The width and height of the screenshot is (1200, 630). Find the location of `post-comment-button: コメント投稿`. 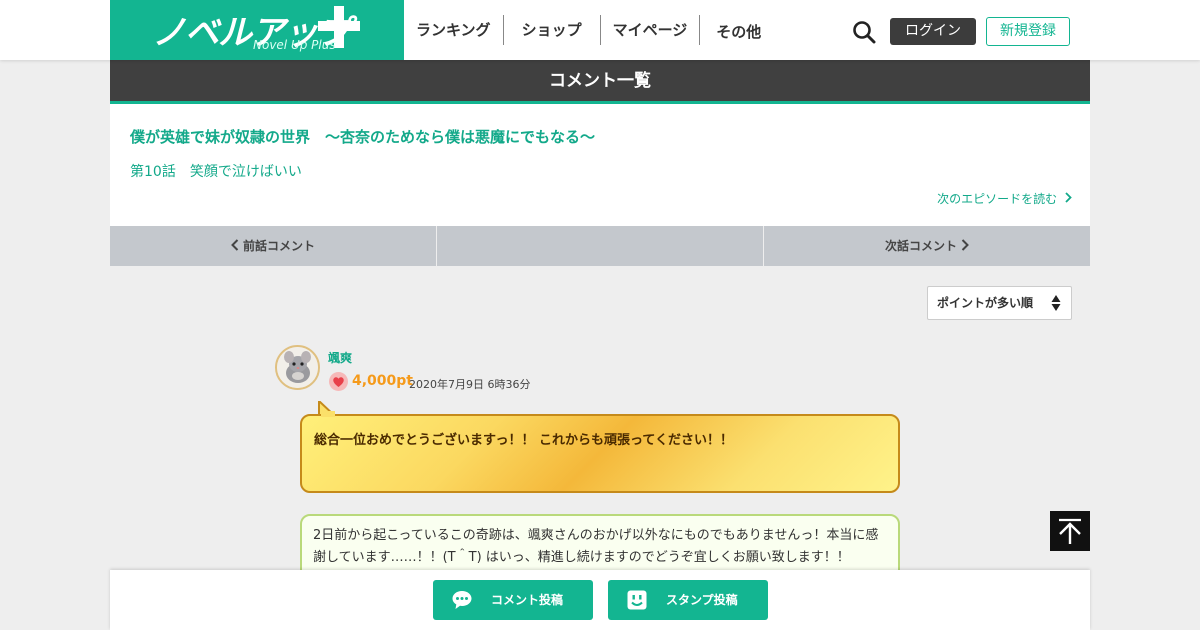

post-comment-button: コメント投稿 is located at coordinates (513, 600).